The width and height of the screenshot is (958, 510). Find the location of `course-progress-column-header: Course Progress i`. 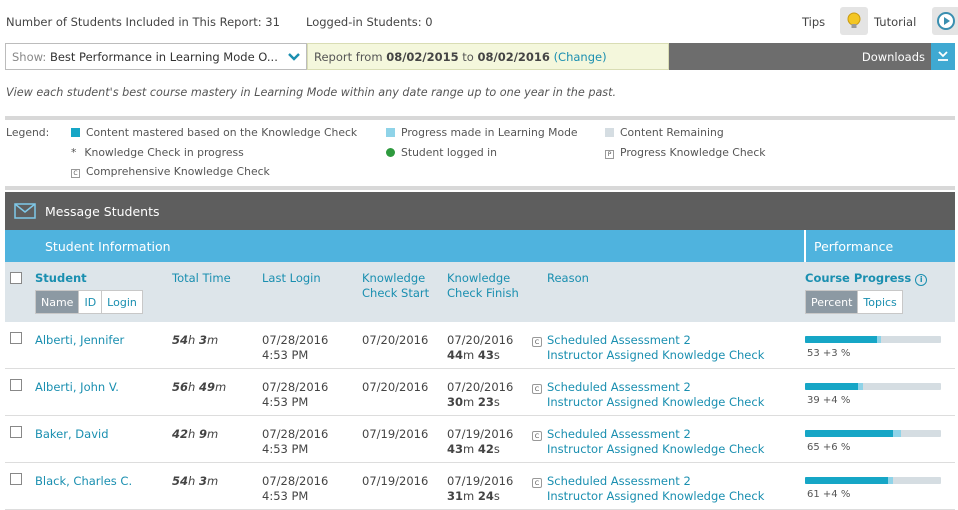

course-progress-column-header: Course Progress i is located at coordinates (866, 278).